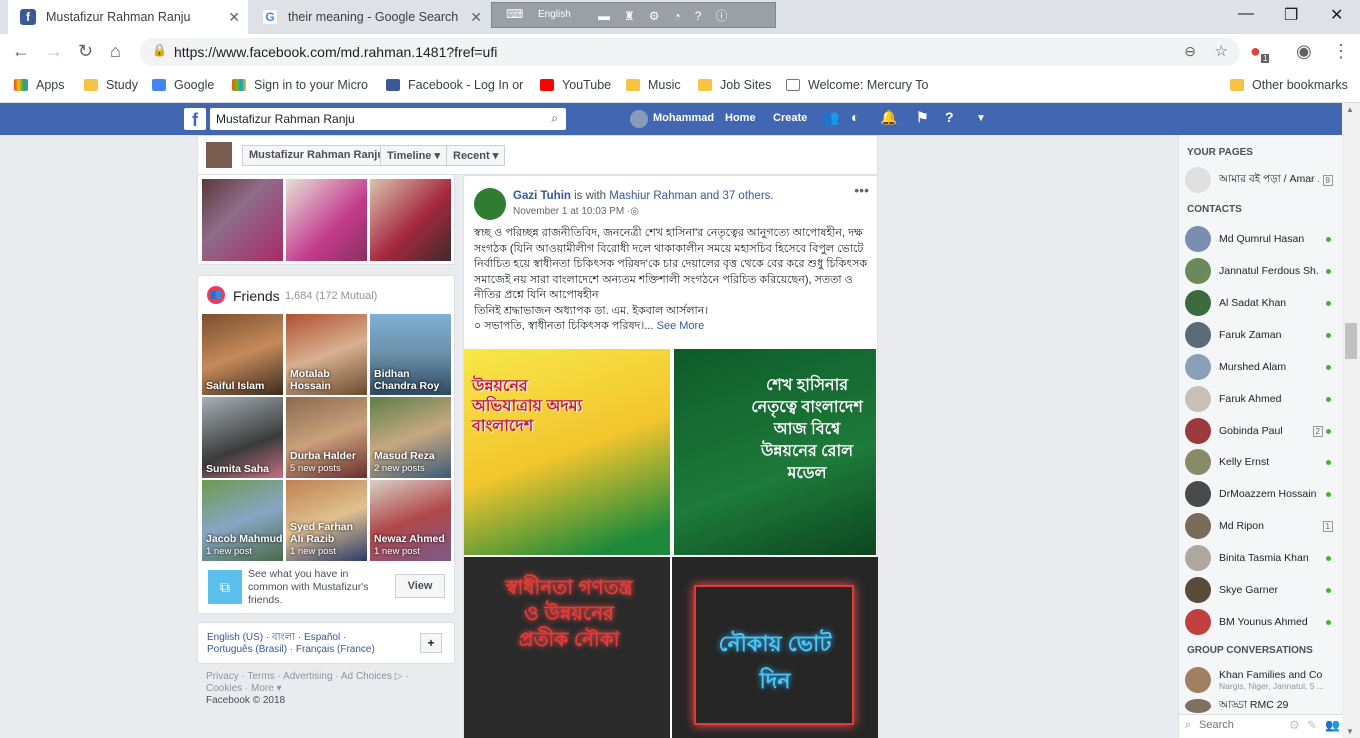  I want to click on language-bar: ⌨ English ▬♜⚙◔?ⓘ, so click(633, 15).